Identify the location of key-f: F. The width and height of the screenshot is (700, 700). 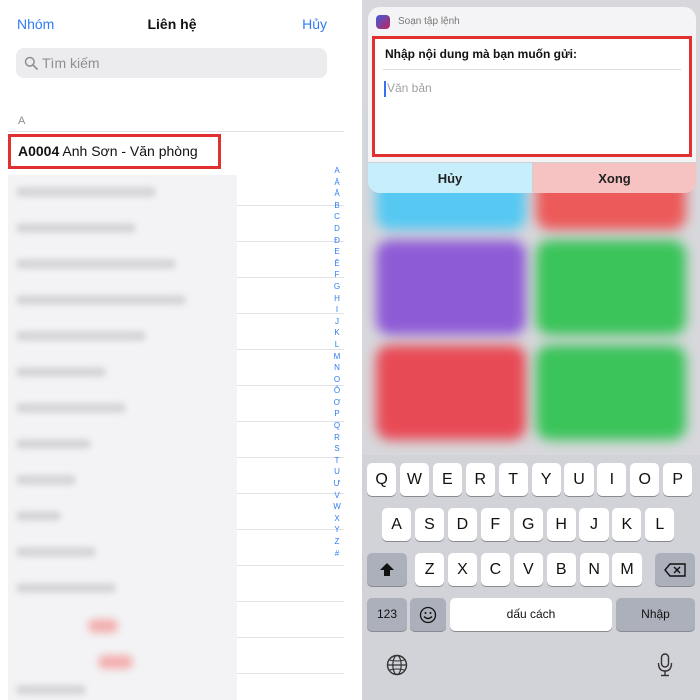
(495, 524).